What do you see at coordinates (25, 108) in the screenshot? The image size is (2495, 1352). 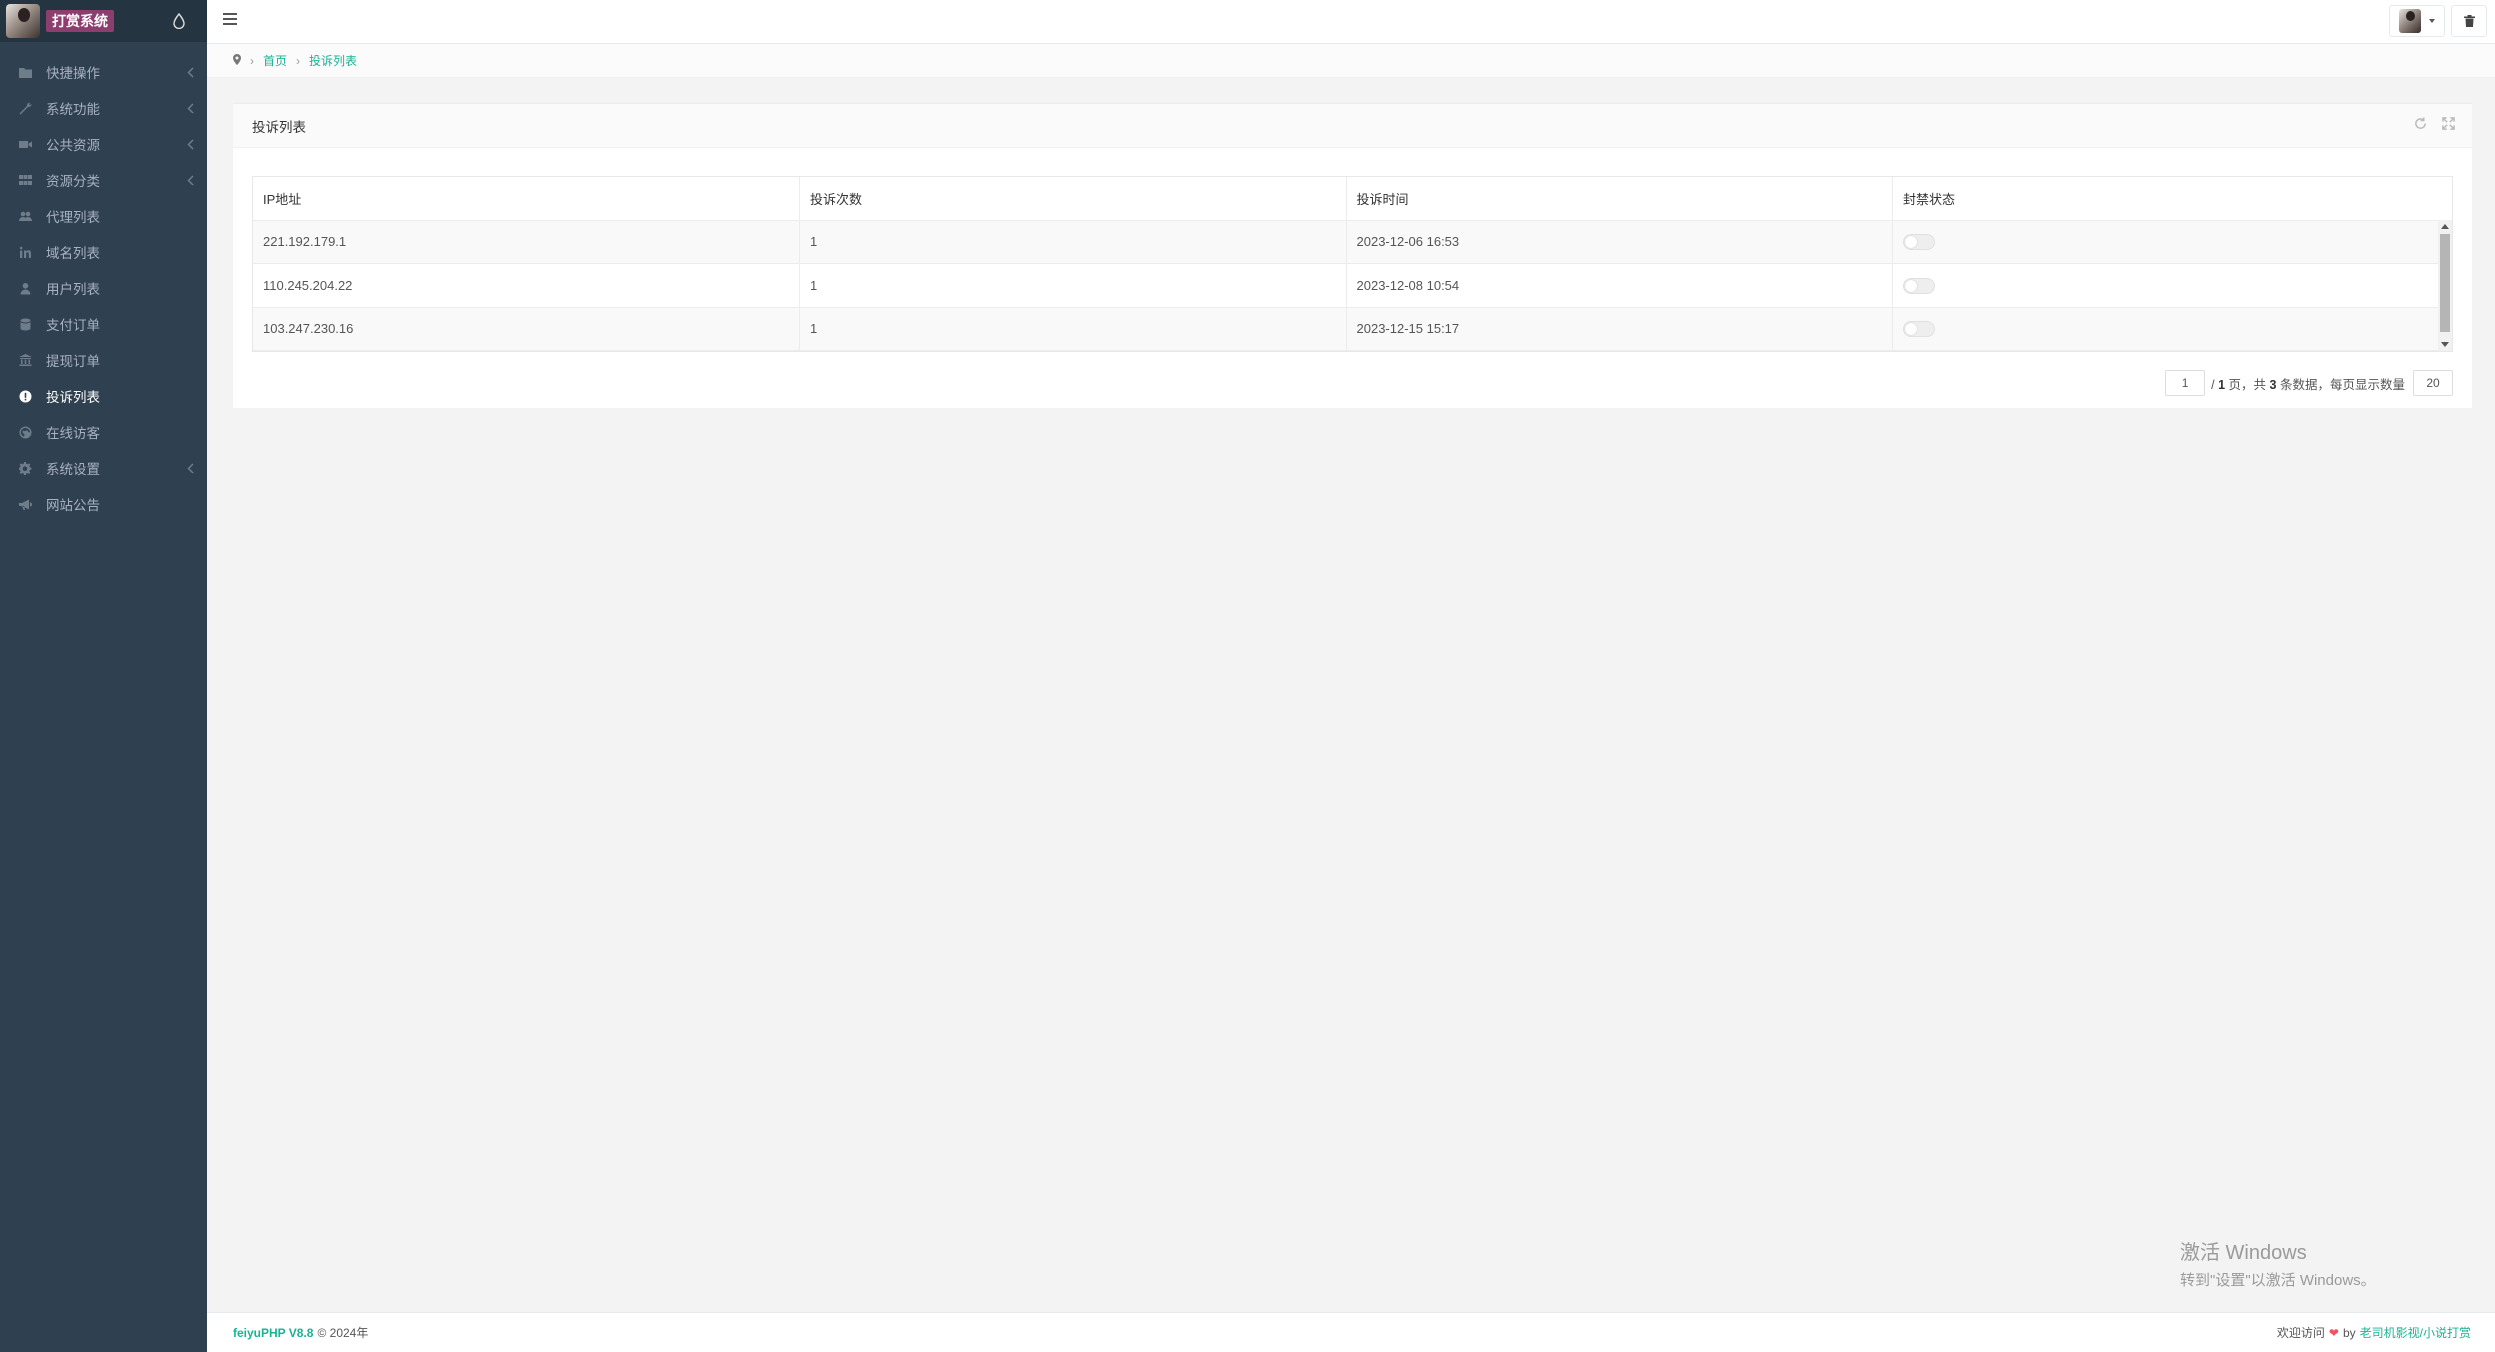 I see `wrench-icon` at bounding box center [25, 108].